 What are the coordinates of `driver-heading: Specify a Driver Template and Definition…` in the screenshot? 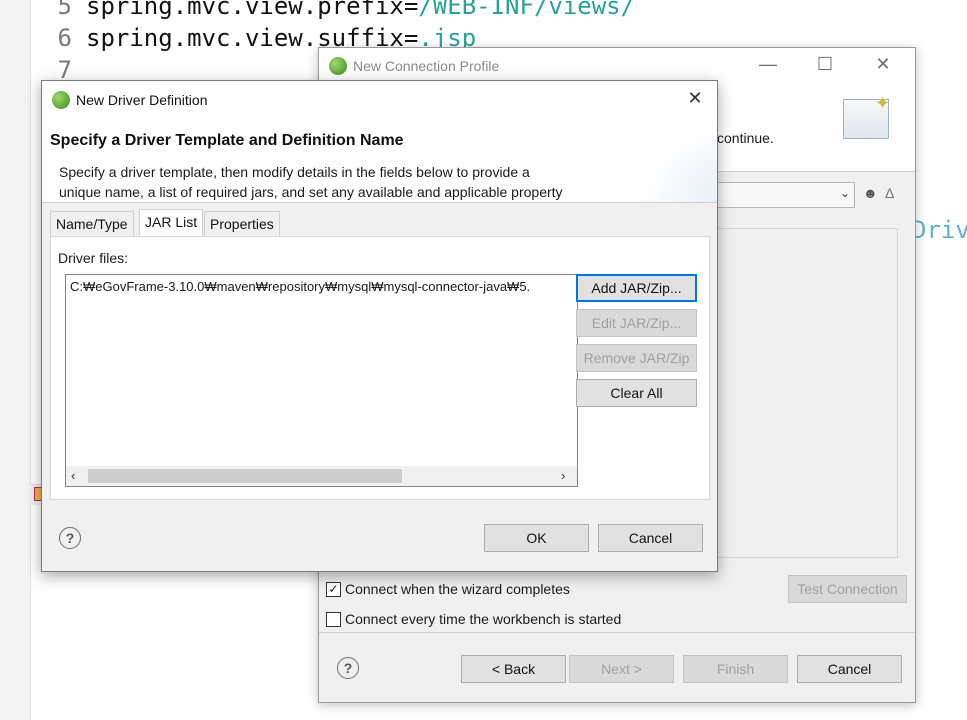 It's located at (227, 140).